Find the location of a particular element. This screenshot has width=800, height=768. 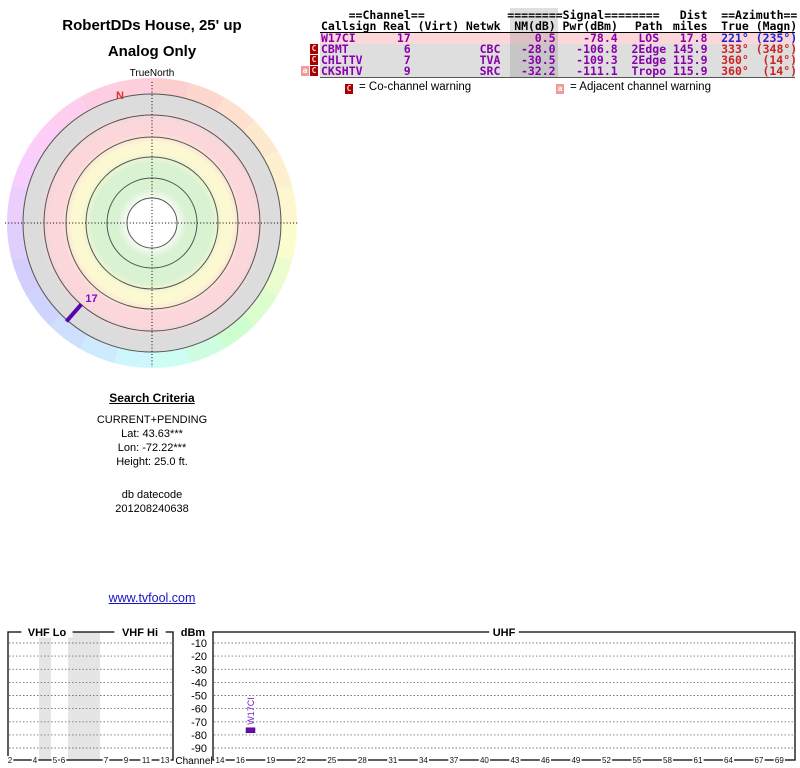

station-bar is located at coordinates (250, 730).